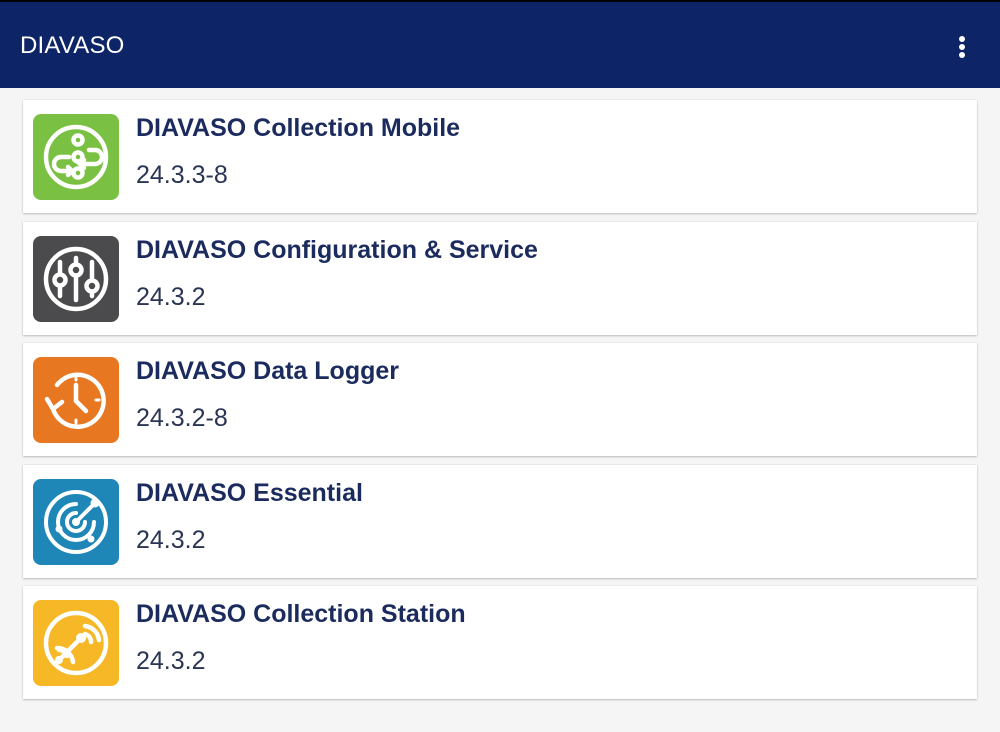  I want to click on app-bar: DIAVASO, so click(500, 44).